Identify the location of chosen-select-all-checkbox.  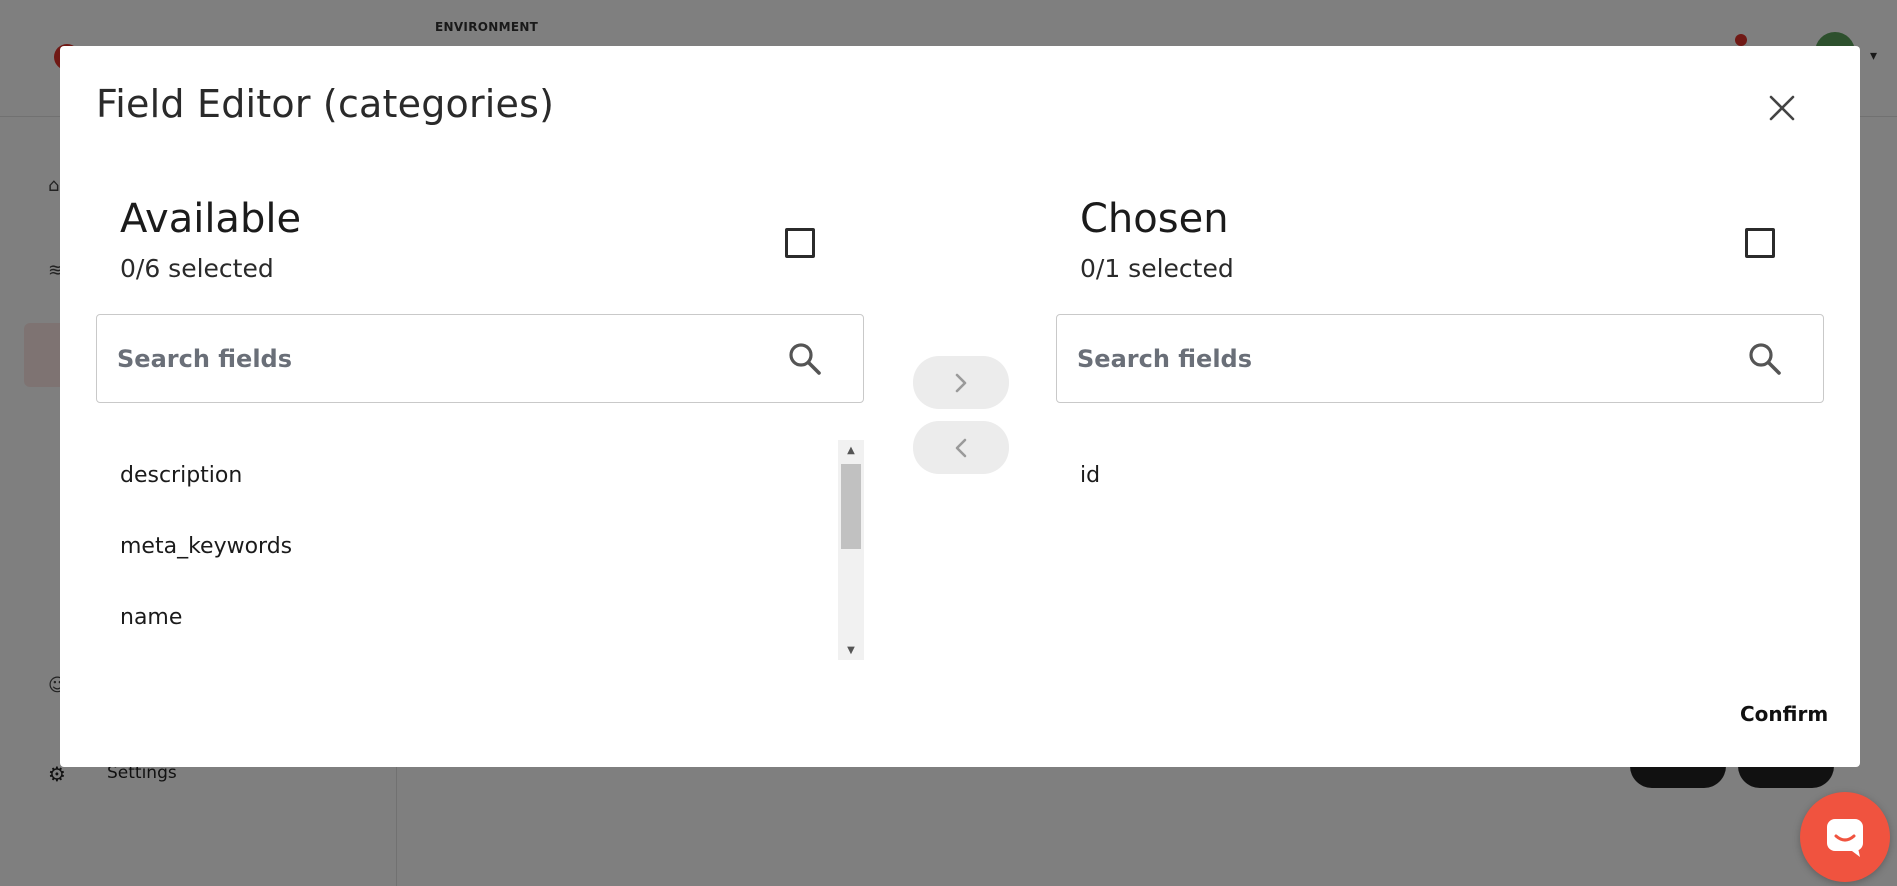
(1760, 243).